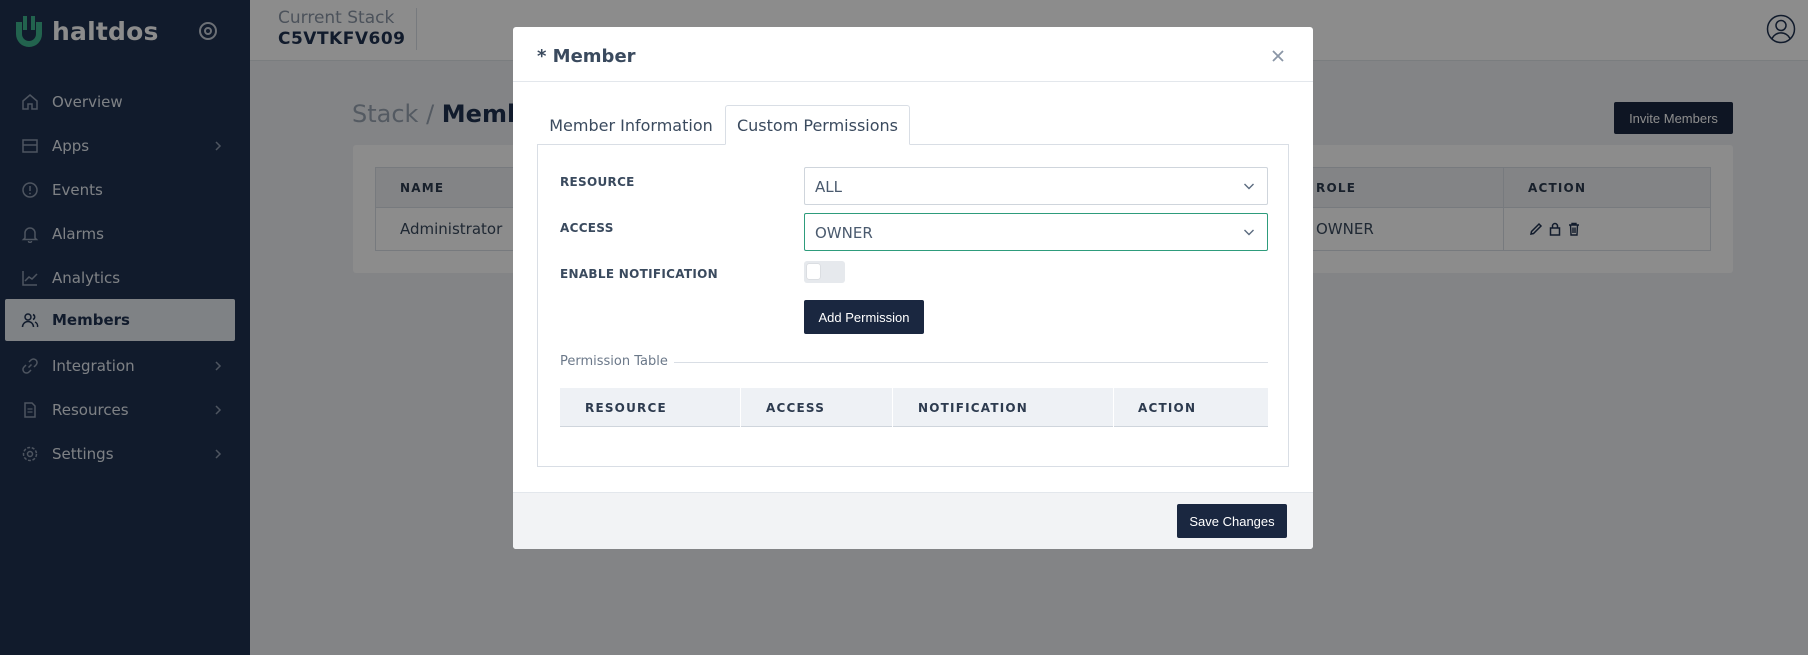 This screenshot has width=1808, height=655. Describe the element at coordinates (844, 233) in the screenshot. I see `access-select-value: OWNER` at that location.